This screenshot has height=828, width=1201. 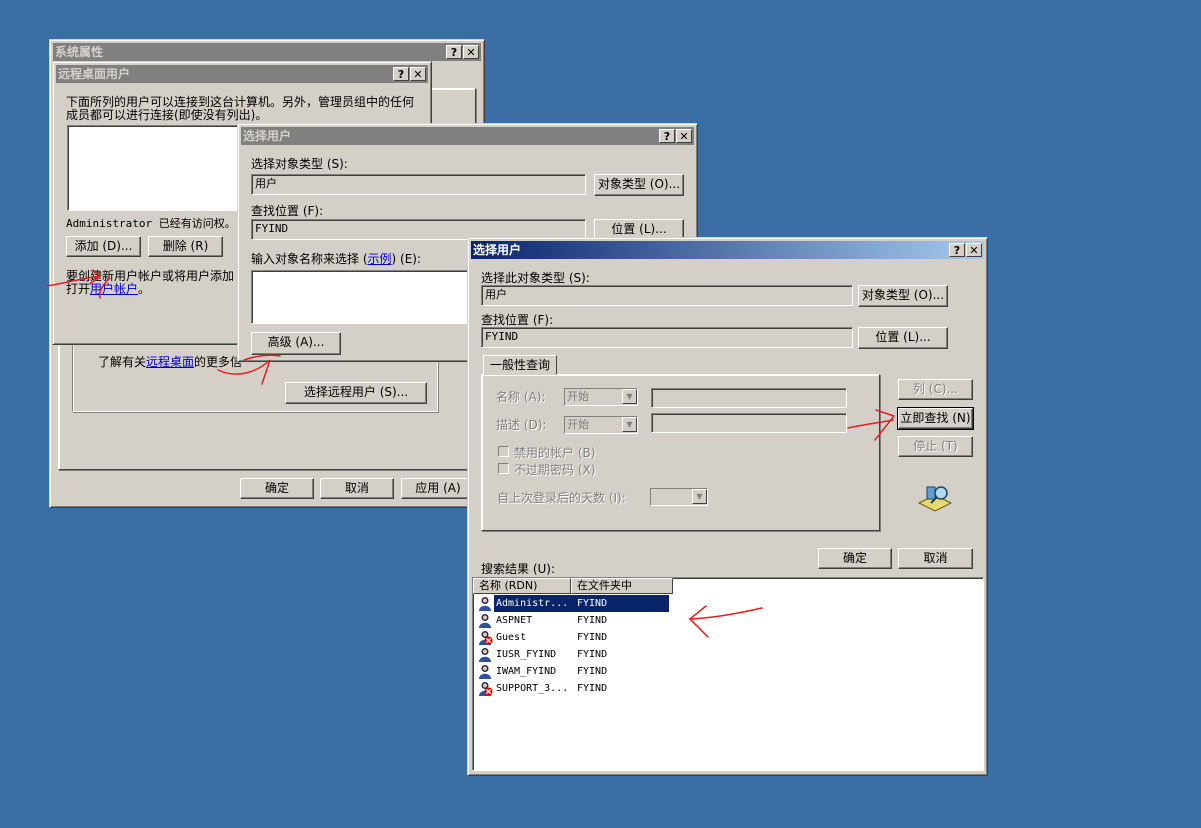 I want to click on no-expire-password-checkbox, so click(x=503, y=468).